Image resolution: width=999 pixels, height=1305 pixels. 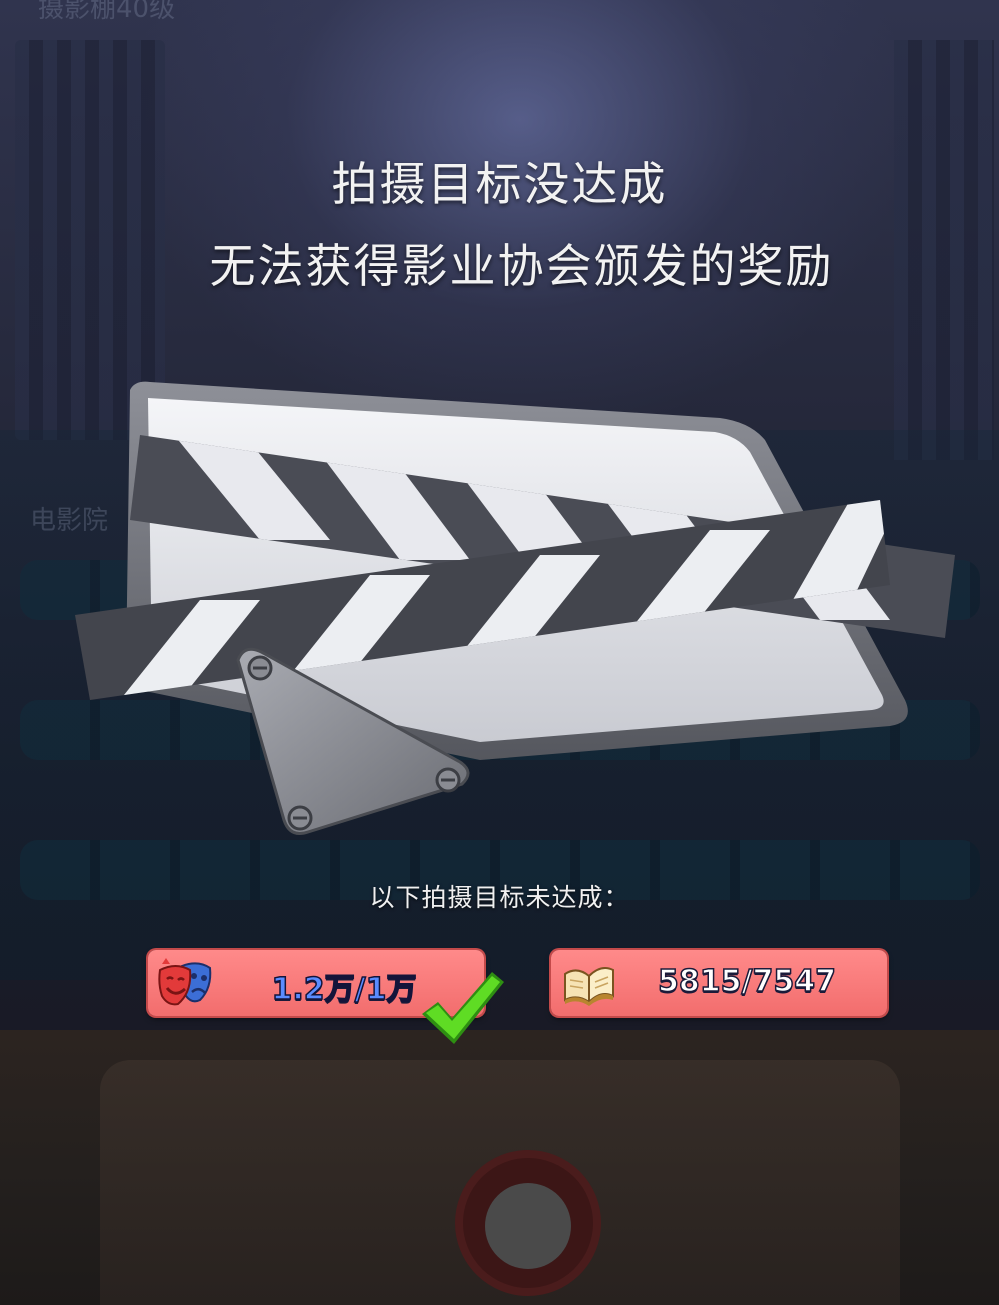 What do you see at coordinates (528, 1223) in the screenshot?
I see `background-clock-icon` at bounding box center [528, 1223].